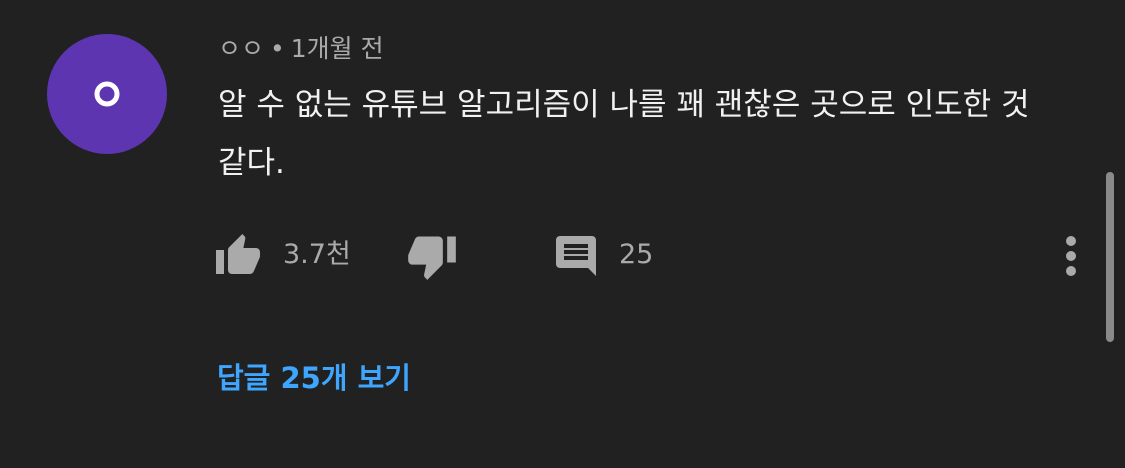 The width and height of the screenshot is (1125, 468). What do you see at coordinates (337, 48) in the screenshot?
I see `comment-timestamp: 1개월 전` at bounding box center [337, 48].